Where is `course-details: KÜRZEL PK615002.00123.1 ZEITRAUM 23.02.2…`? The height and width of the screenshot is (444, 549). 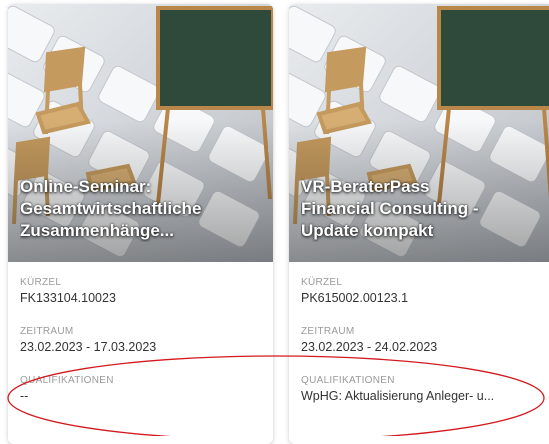 course-details: KÜRZEL PK615002.00123.1 ZEITRAUM 23.02.2… is located at coordinates (423, 349).